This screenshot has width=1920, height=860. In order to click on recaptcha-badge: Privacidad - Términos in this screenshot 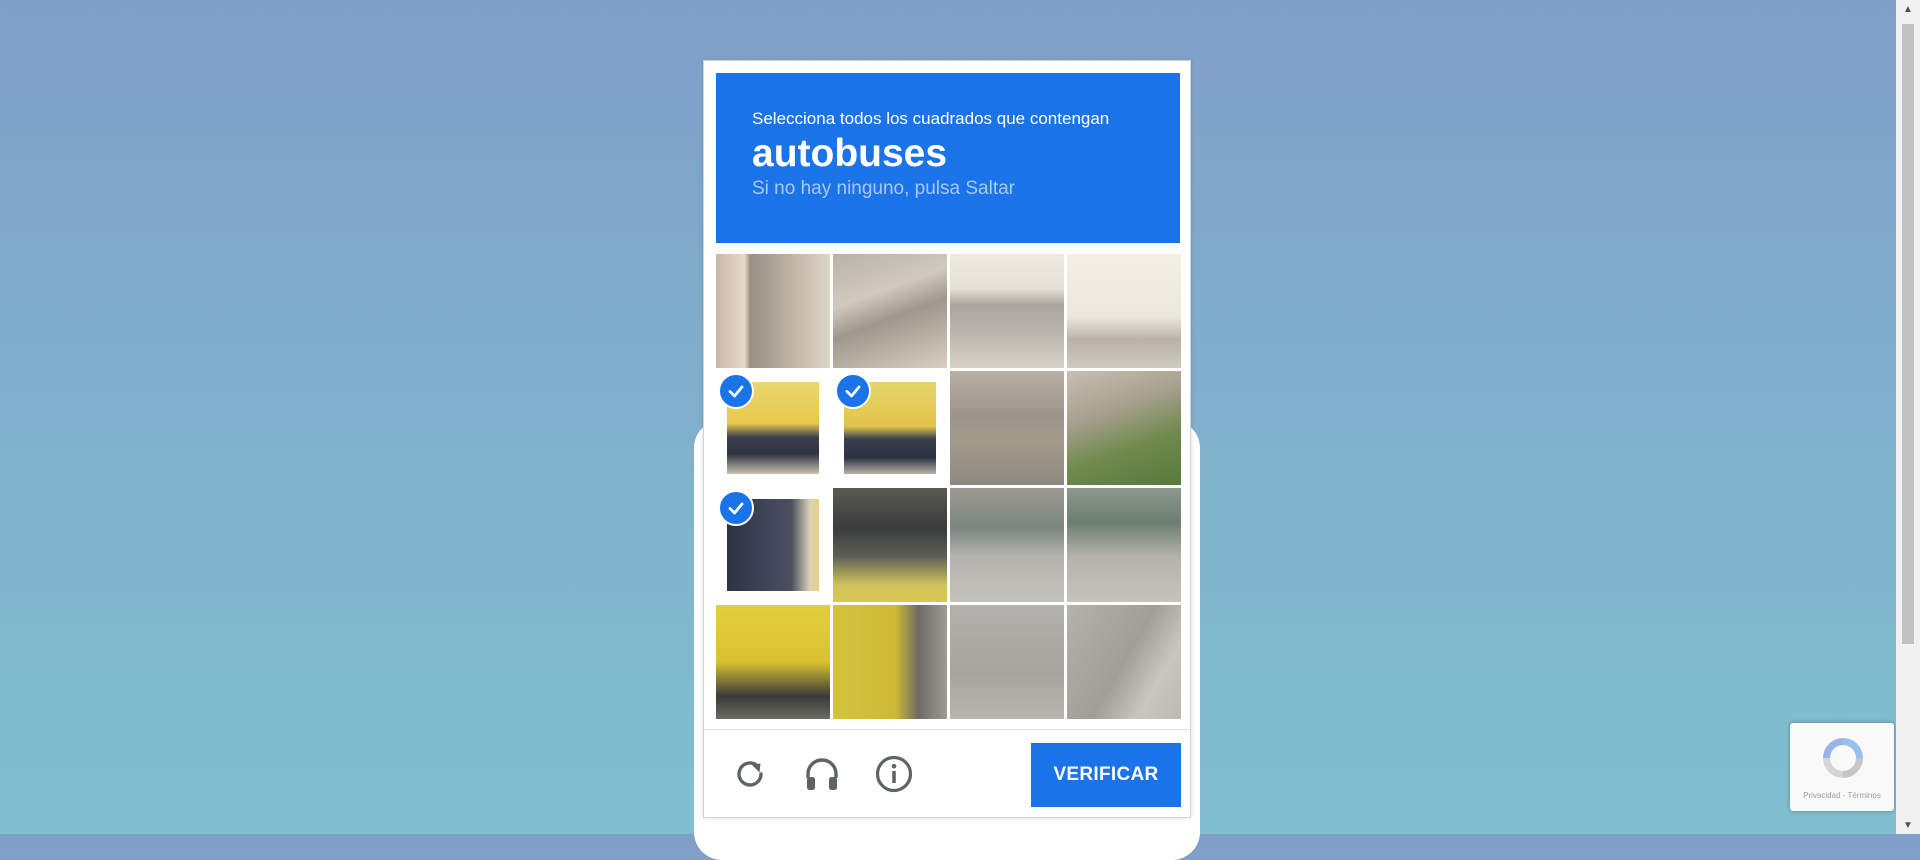, I will do `click(1842, 767)`.